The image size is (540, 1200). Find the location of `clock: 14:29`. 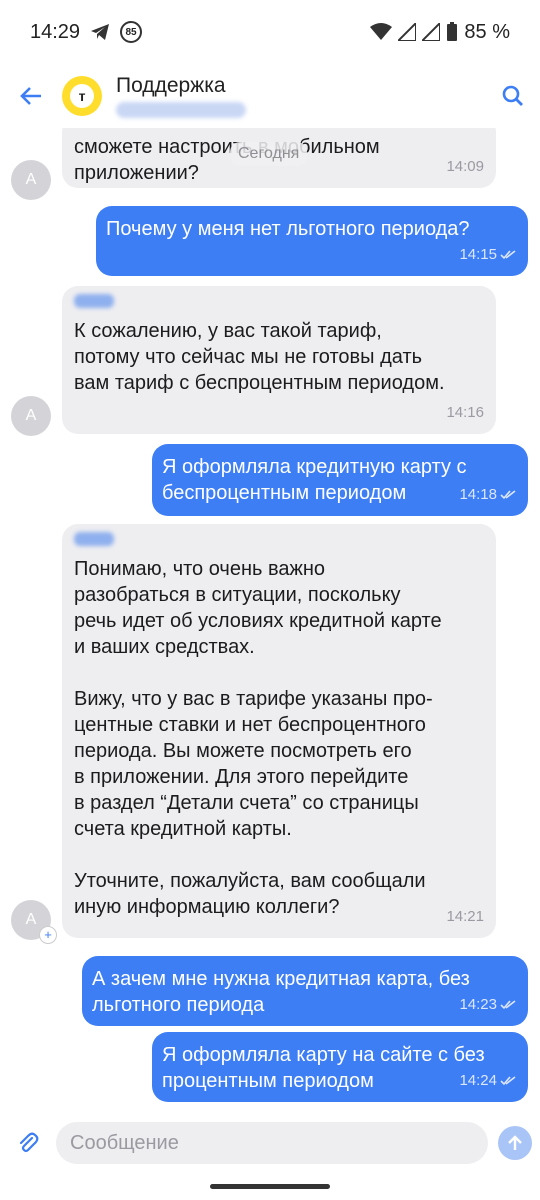

clock: 14:29 is located at coordinates (55, 31).